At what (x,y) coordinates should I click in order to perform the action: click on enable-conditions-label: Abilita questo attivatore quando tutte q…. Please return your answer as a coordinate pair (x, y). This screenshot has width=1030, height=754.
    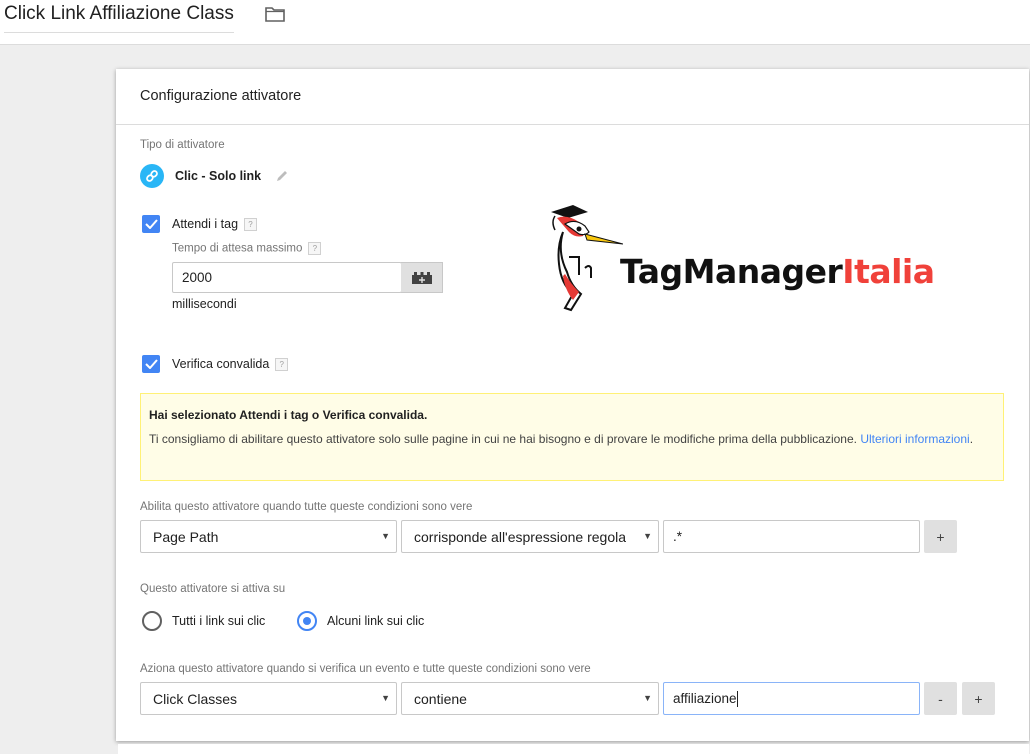
    Looking at the image, I should click on (306, 507).